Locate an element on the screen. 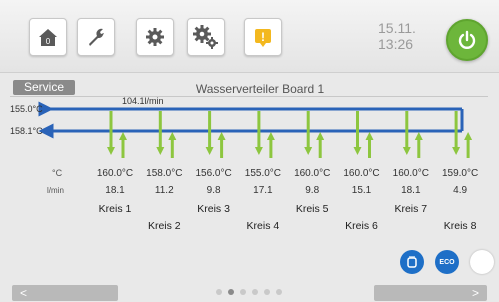  unit-flow-label: l/min is located at coordinates (55, 190).